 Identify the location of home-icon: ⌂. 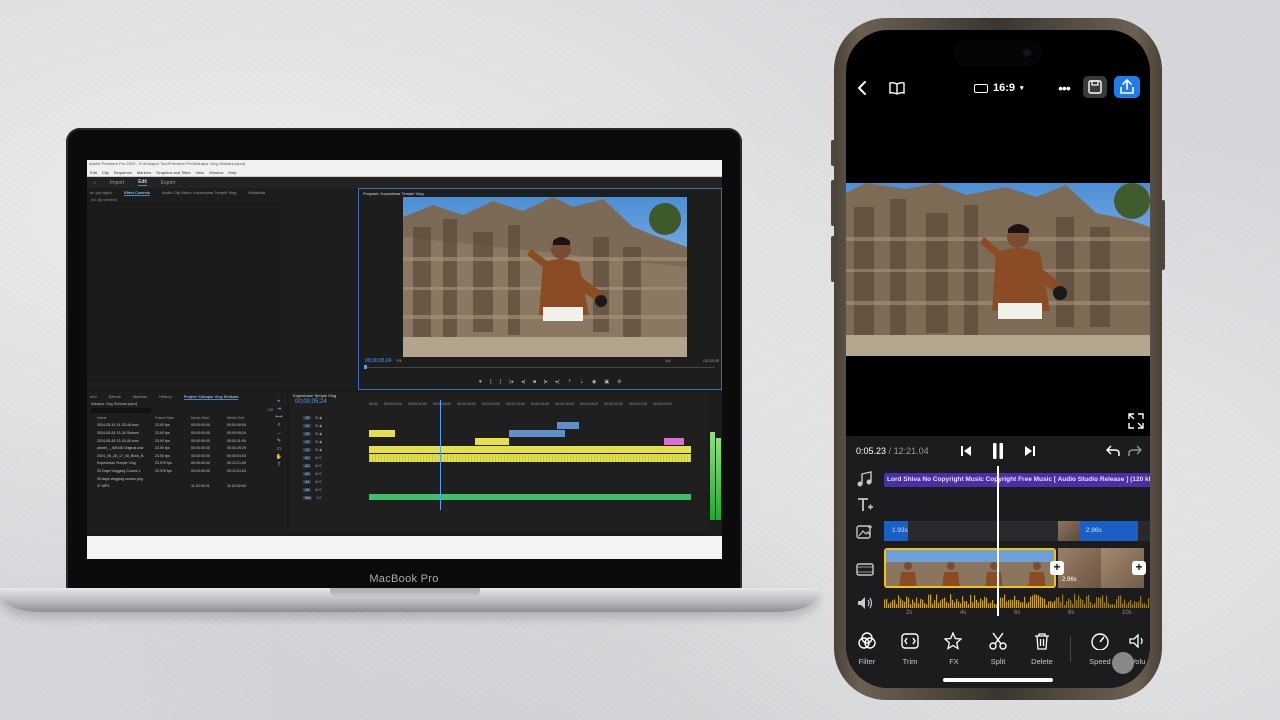
(94, 183).